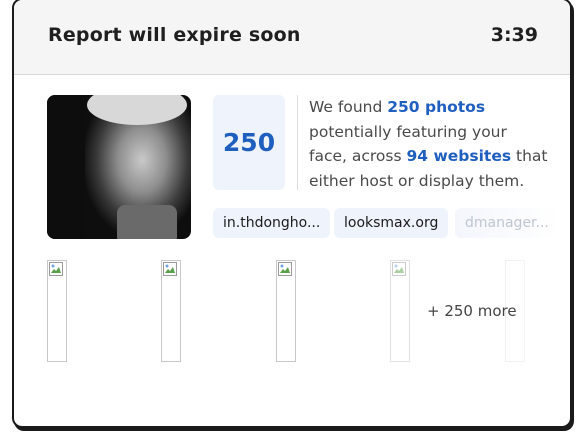 The height and width of the screenshot is (436, 580). What do you see at coordinates (119, 167) in the screenshot?
I see `face-thumbnail` at bounding box center [119, 167].